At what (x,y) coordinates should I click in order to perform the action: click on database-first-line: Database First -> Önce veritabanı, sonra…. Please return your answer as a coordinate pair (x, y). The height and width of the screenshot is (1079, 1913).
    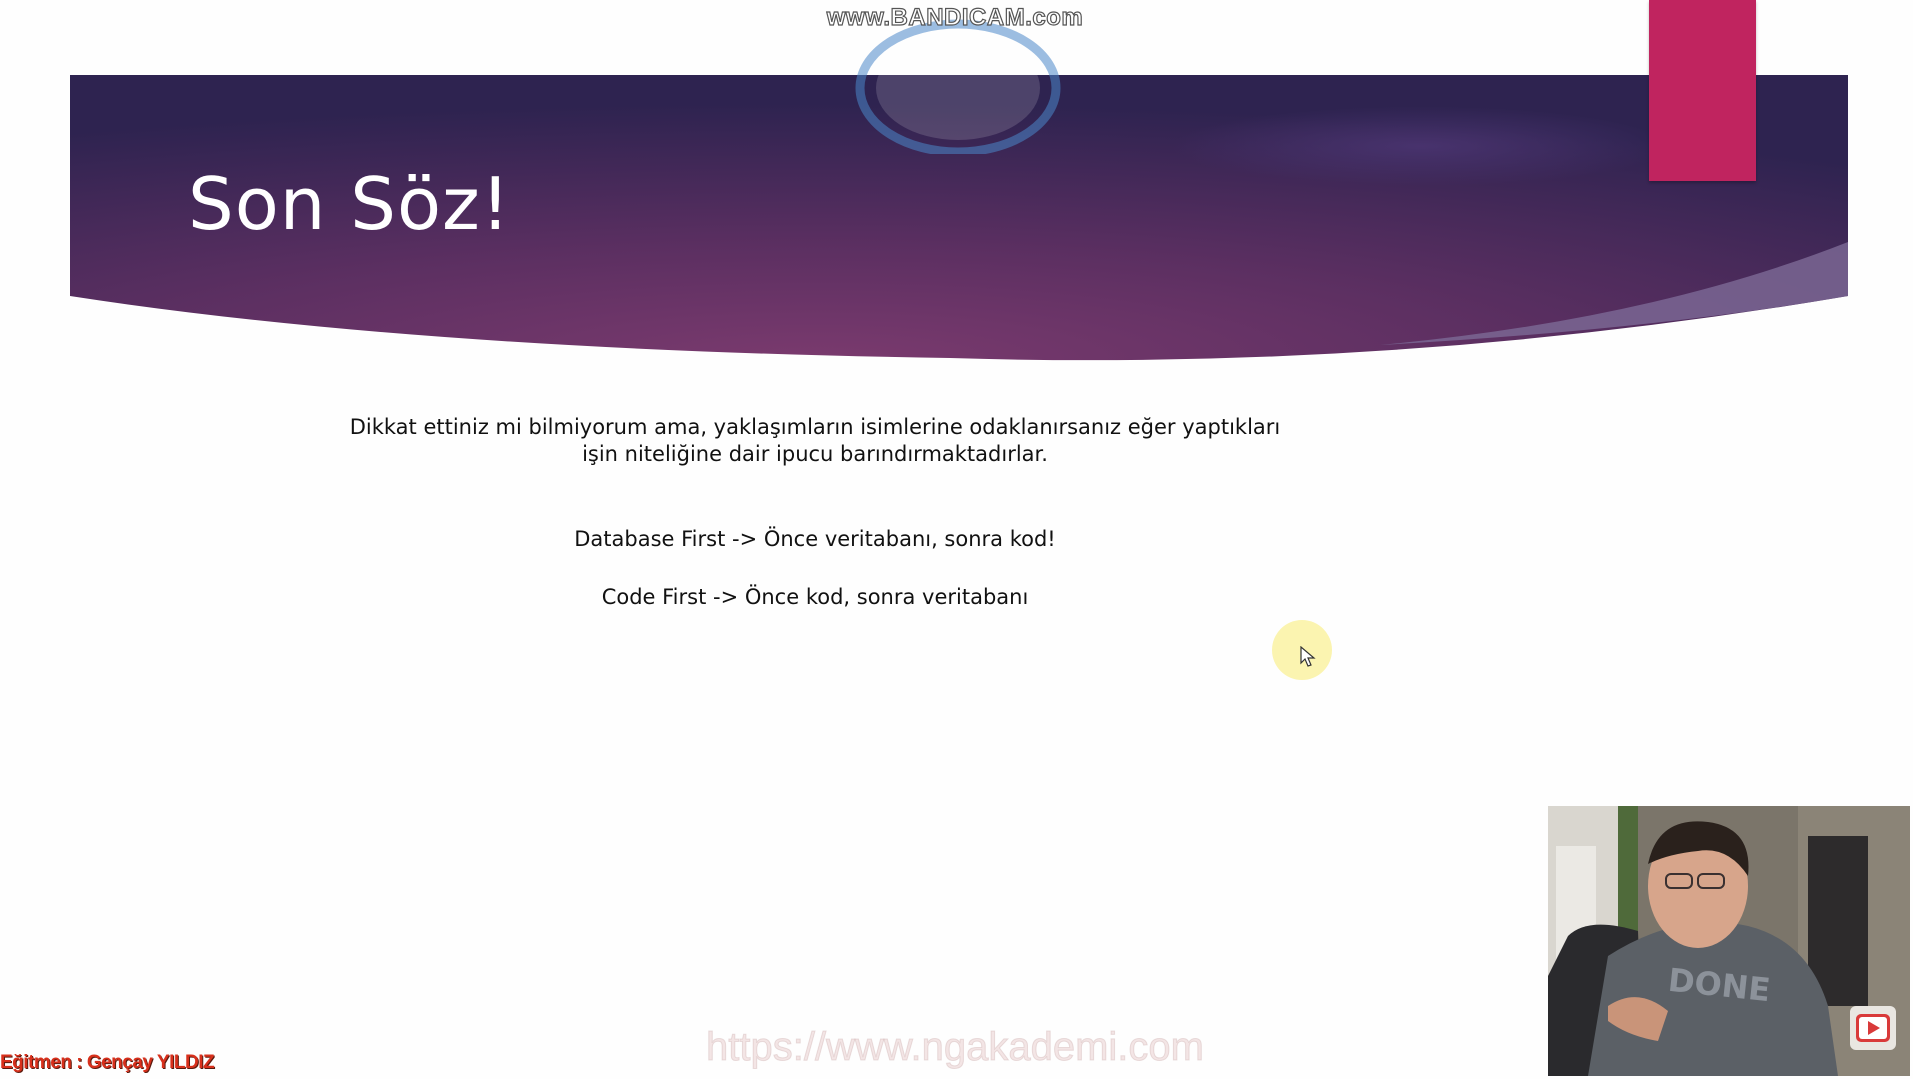
    Looking at the image, I should click on (815, 539).